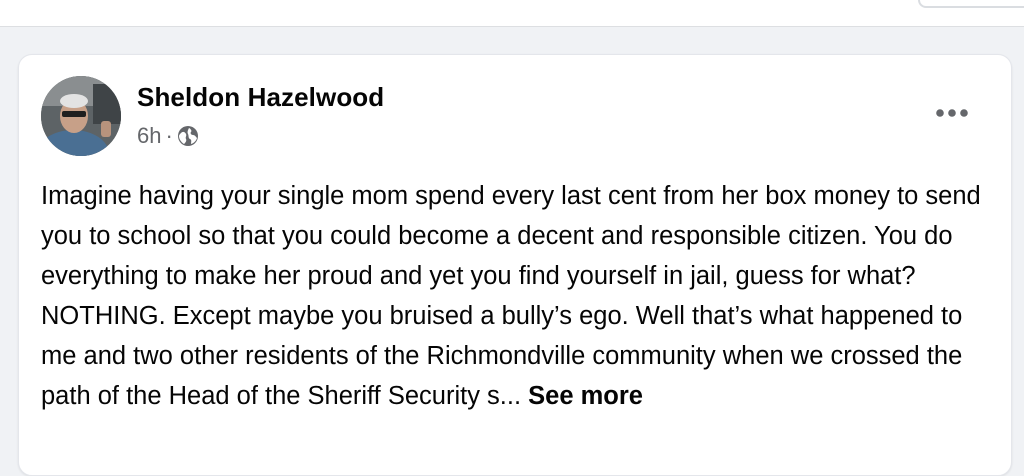  I want to click on top-bar-button, so click(971, 4).